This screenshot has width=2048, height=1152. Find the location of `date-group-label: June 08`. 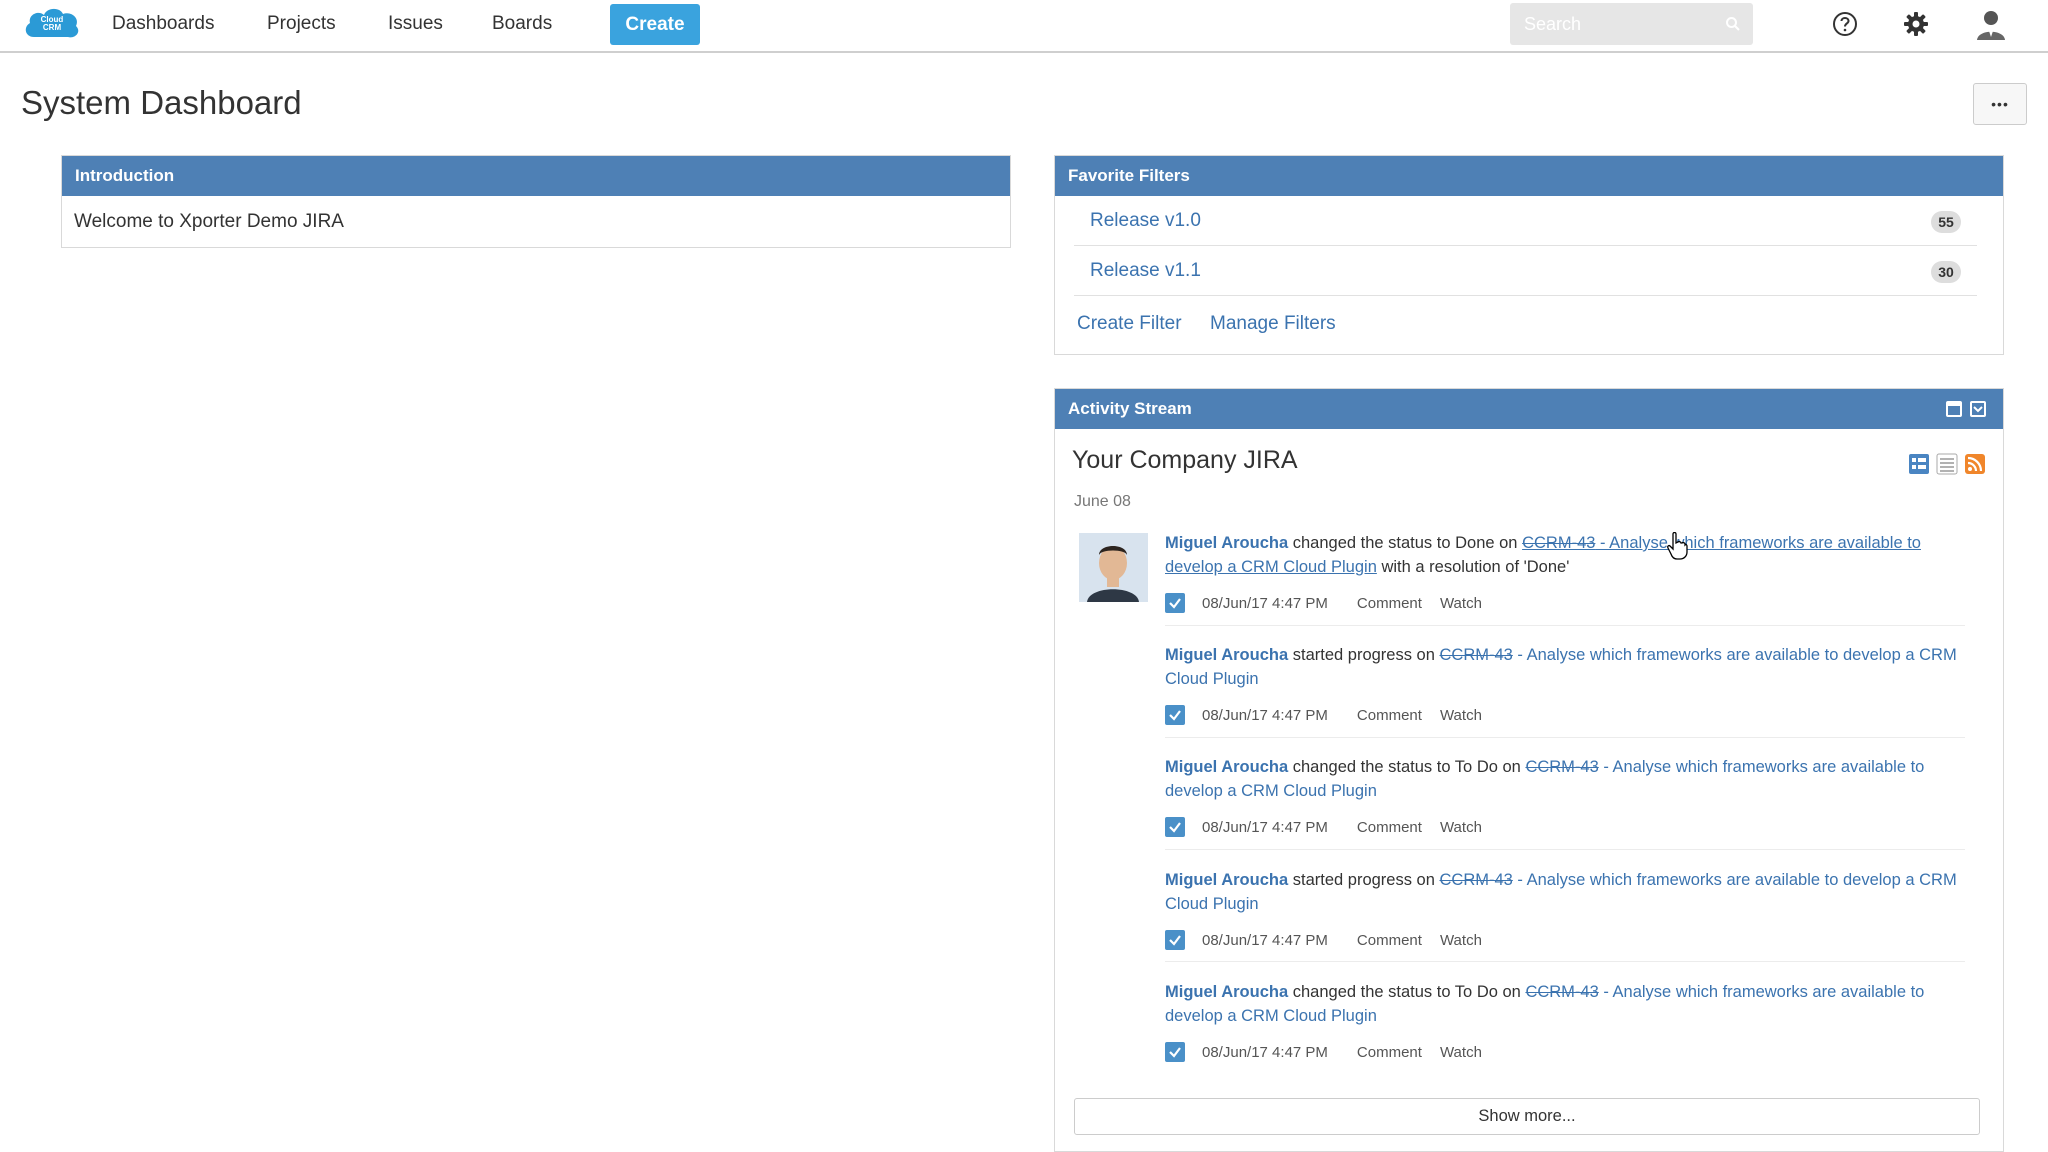

date-group-label: June 08 is located at coordinates (1102, 501).